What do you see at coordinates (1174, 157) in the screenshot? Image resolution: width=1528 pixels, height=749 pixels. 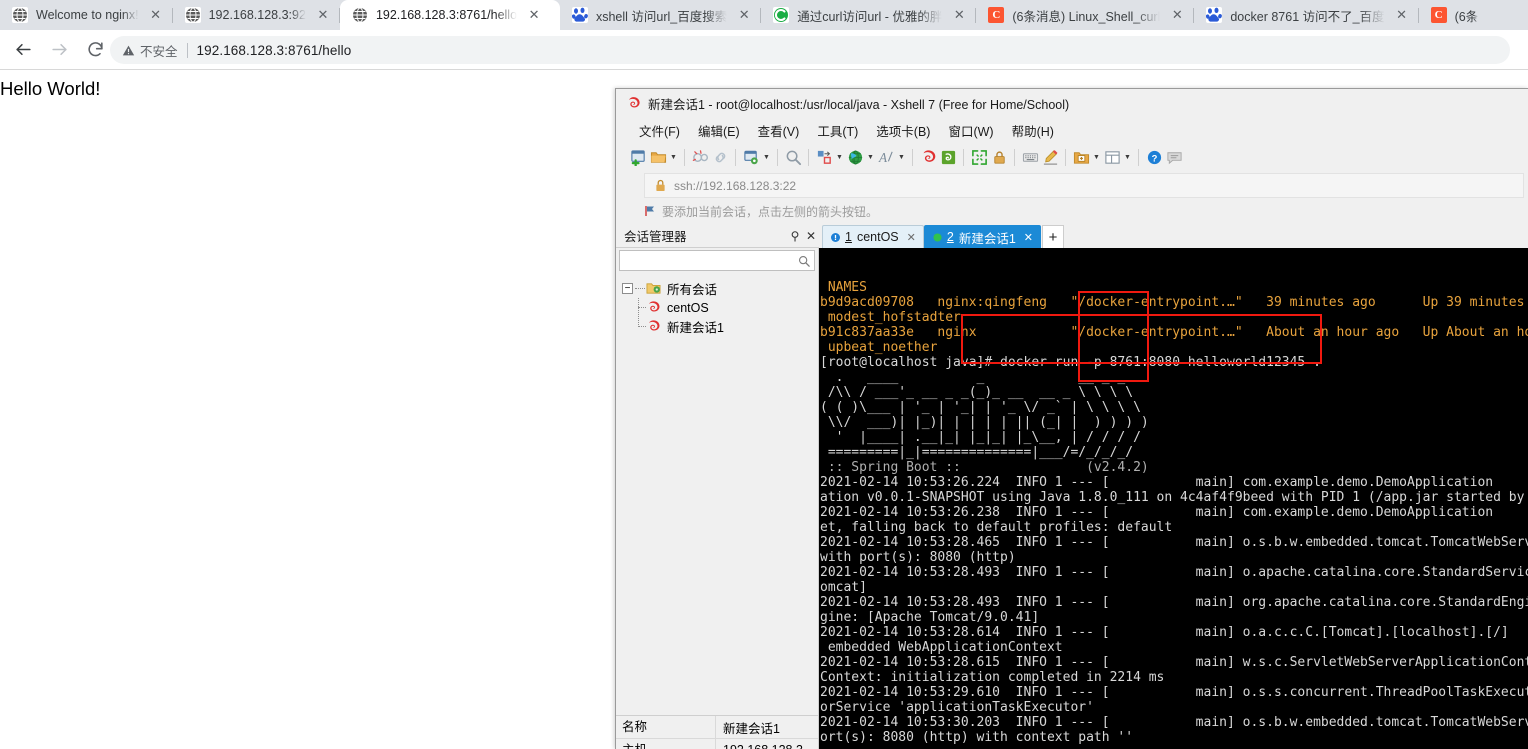 I see `feedback-icon` at bounding box center [1174, 157].